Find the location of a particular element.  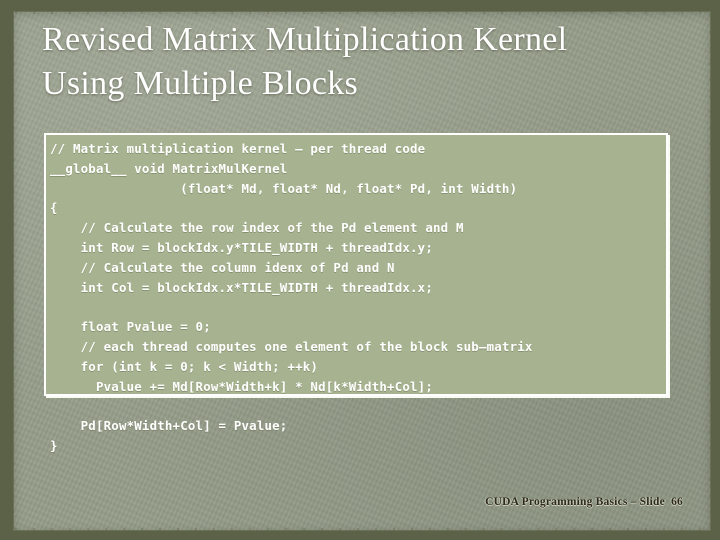

slide-footer: CUDA Programming Basics – Slide 66 is located at coordinates (584, 502).